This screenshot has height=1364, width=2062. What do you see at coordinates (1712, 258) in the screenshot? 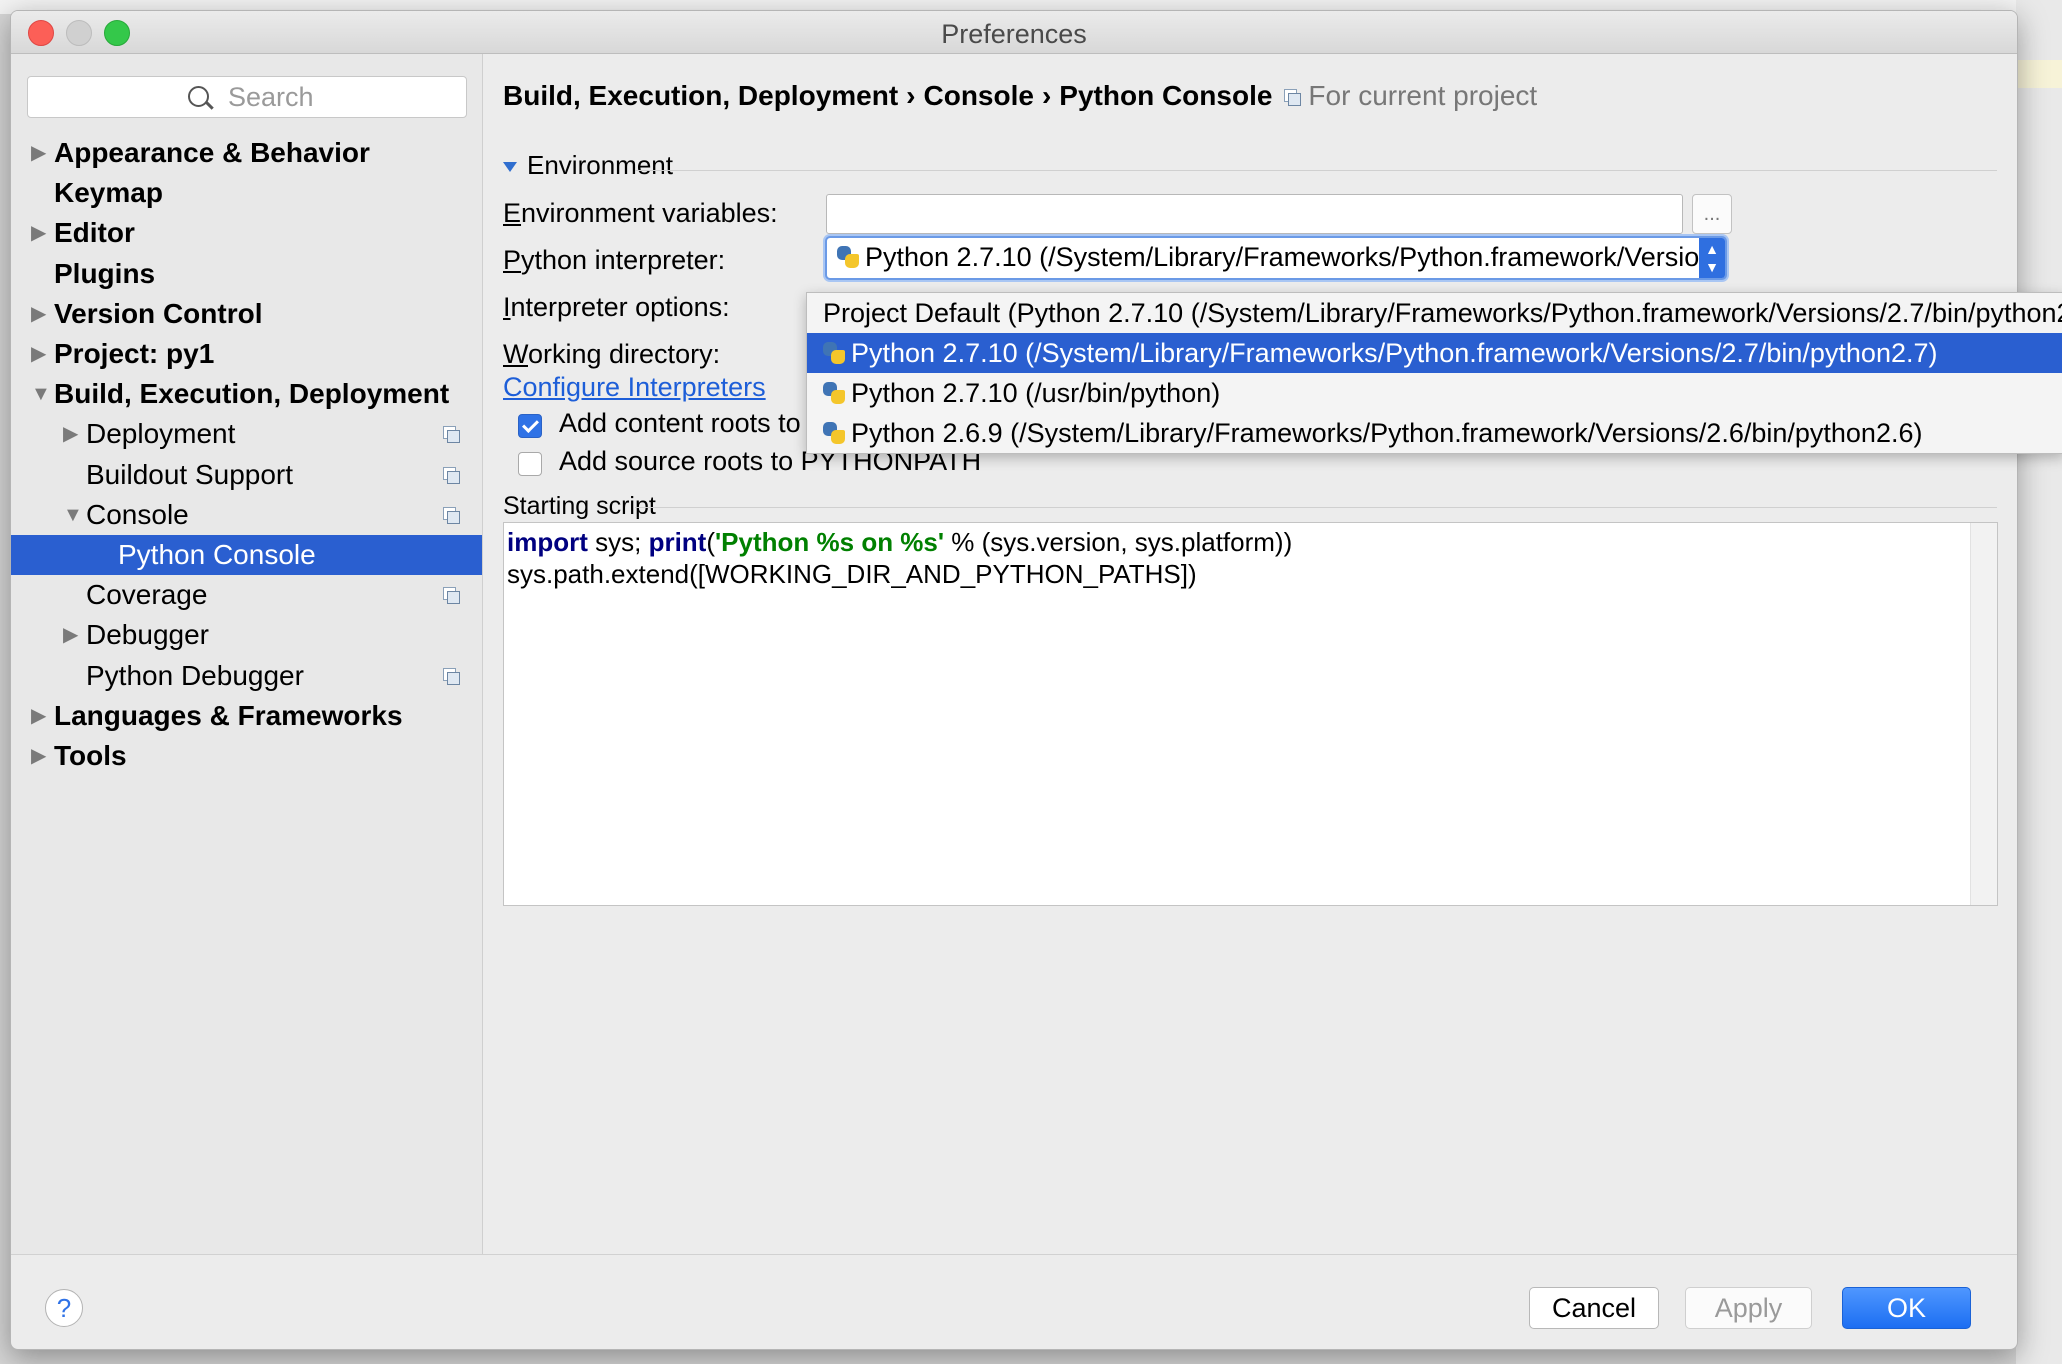
I see `chevron-updown-icon: ▲ ▼` at bounding box center [1712, 258].